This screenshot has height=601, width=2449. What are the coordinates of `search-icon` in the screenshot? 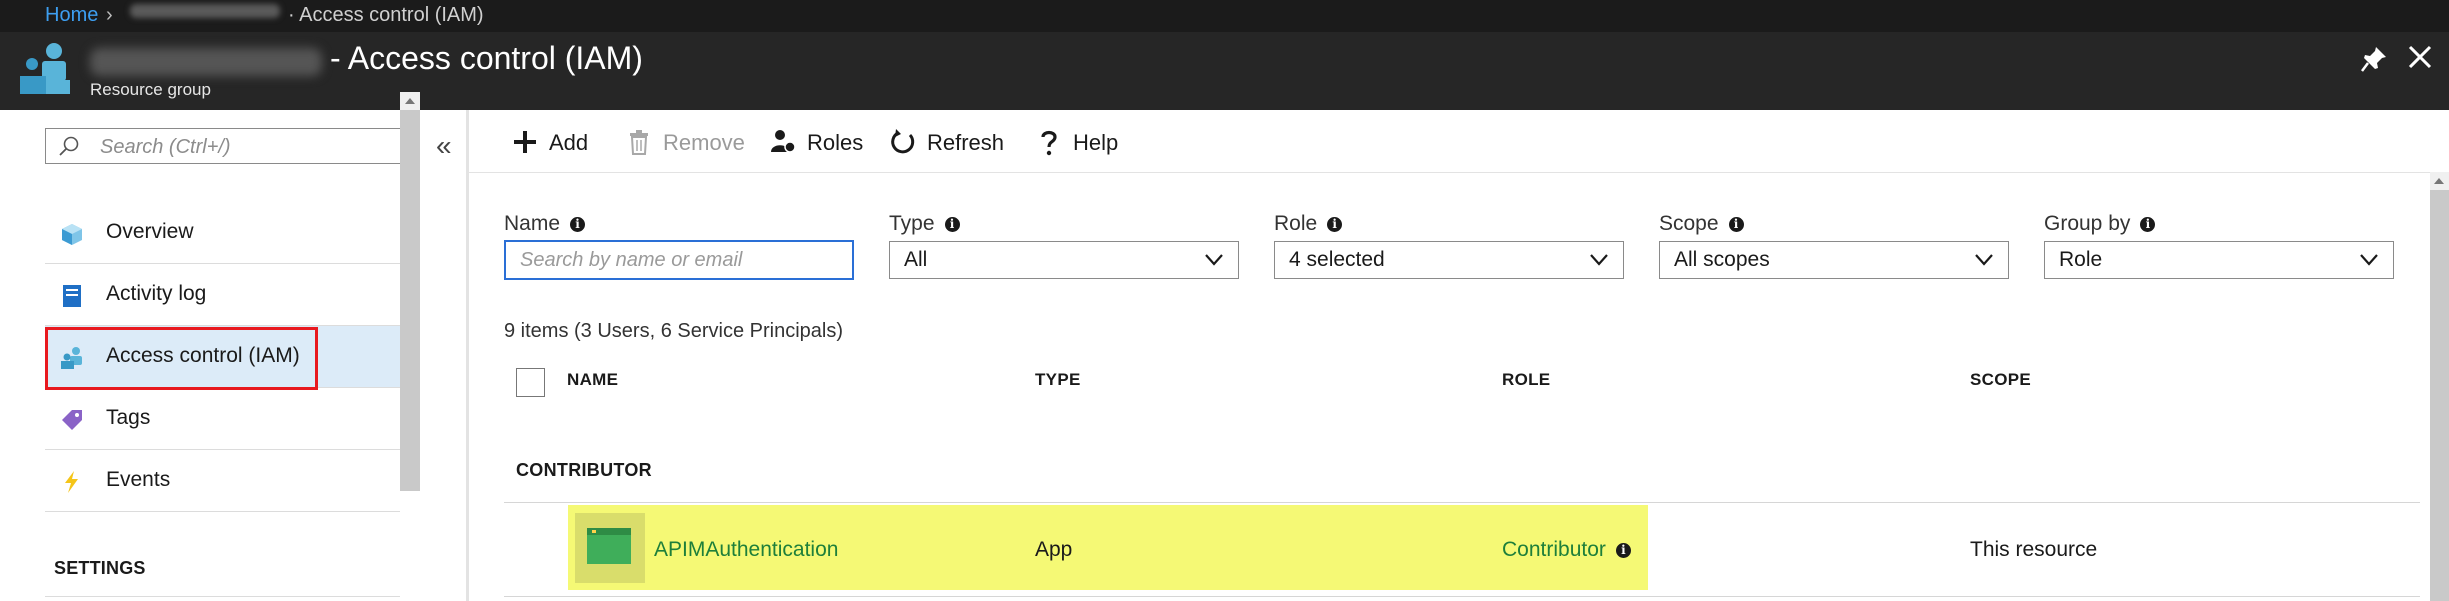 It's located at (69, 146).